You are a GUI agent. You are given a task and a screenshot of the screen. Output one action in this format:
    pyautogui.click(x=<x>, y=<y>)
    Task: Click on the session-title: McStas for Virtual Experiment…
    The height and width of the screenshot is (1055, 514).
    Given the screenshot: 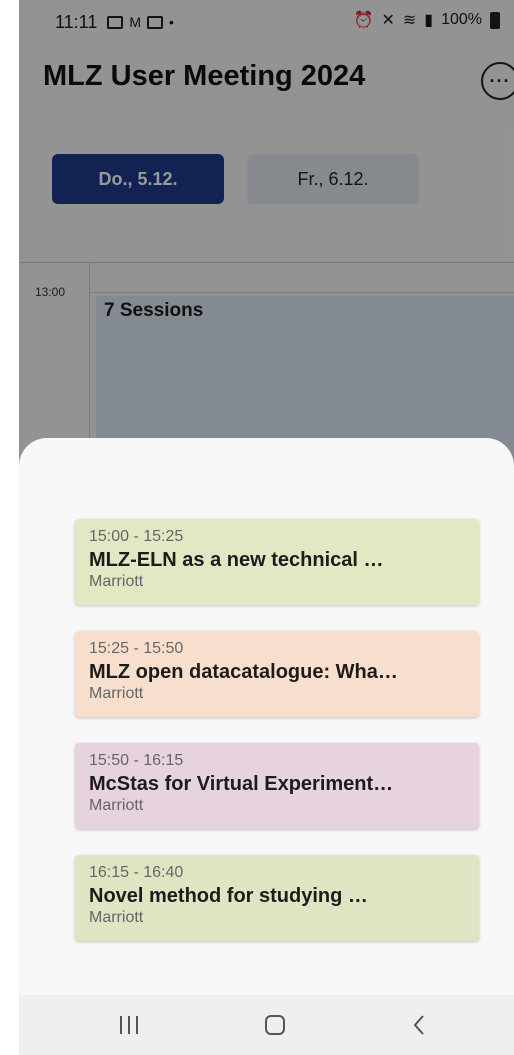 What is the action you would take?
    pyautogui.click(x=241, y=784)
    